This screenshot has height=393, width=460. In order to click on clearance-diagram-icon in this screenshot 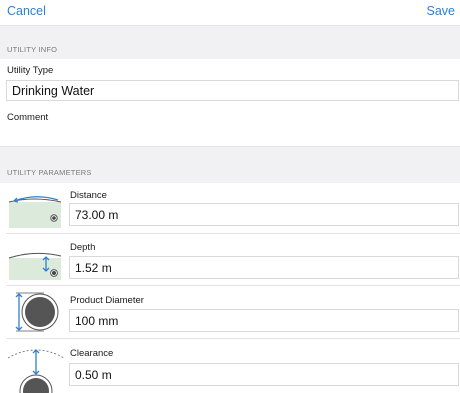, I will do `click(35, 368)`.